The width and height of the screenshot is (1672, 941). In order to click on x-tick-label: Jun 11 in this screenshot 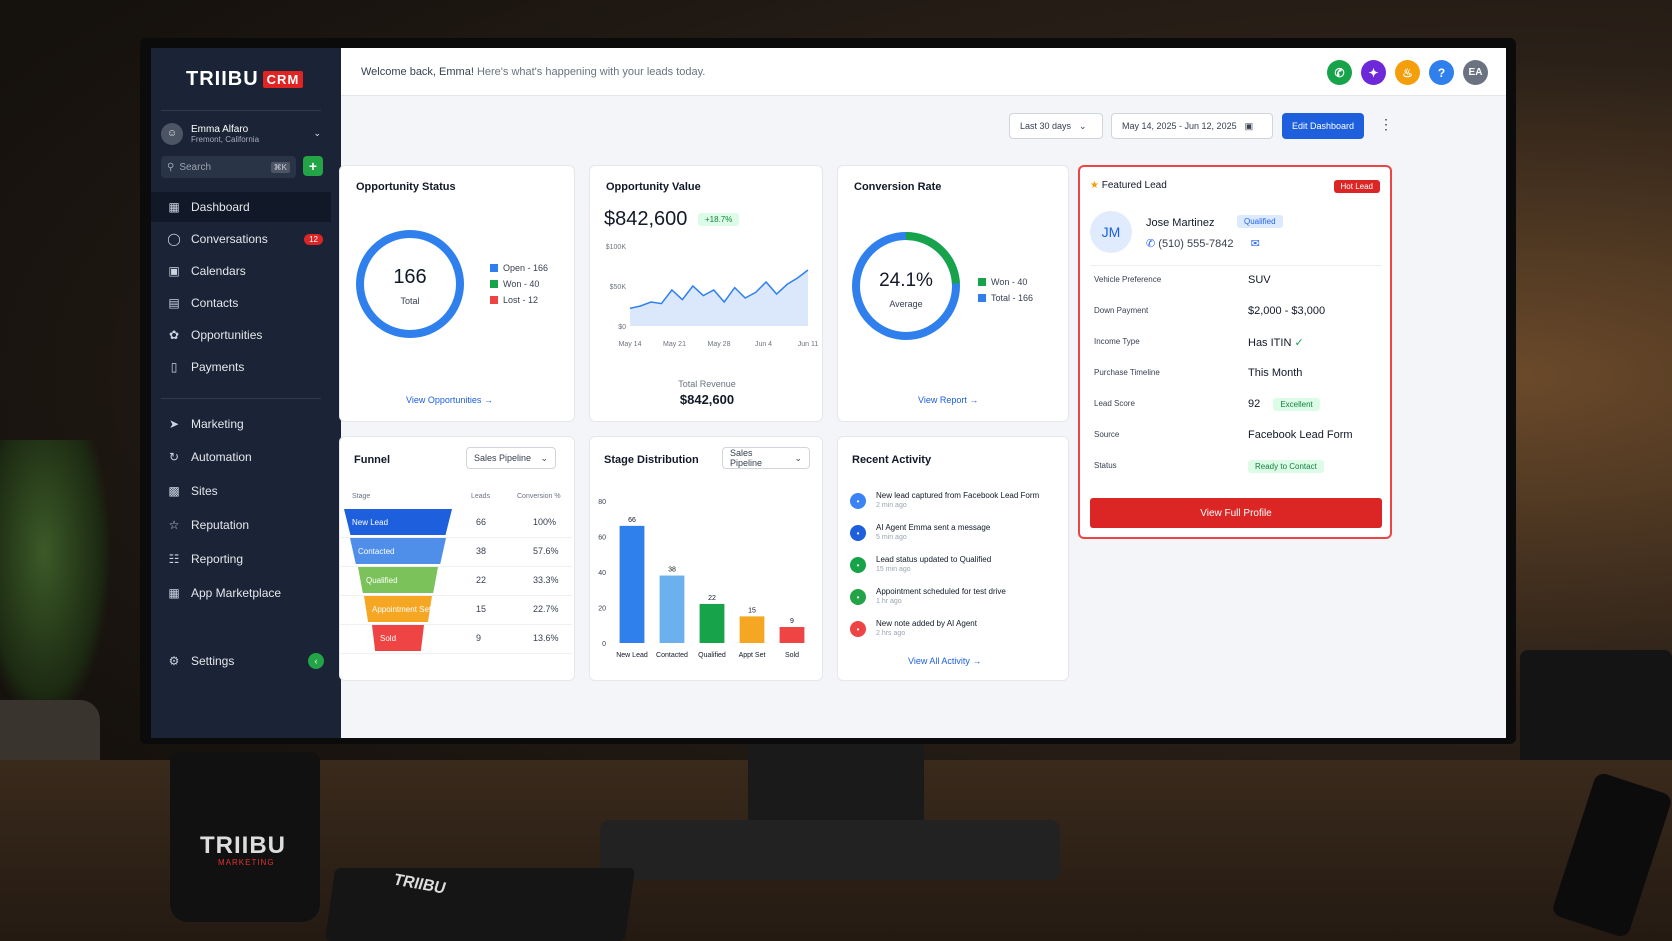, I will do `click(808, 344)`.